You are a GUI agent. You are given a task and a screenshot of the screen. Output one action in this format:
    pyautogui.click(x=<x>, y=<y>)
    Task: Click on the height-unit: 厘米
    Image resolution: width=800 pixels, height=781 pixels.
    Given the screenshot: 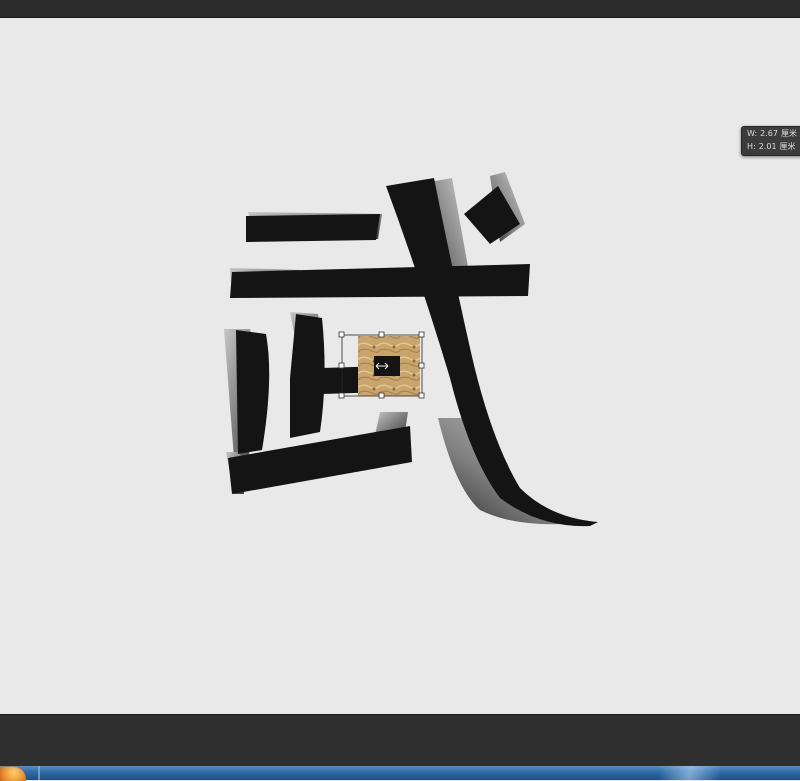 What is the action you would take?
    pyautogui.click(x=787, y=146)
    